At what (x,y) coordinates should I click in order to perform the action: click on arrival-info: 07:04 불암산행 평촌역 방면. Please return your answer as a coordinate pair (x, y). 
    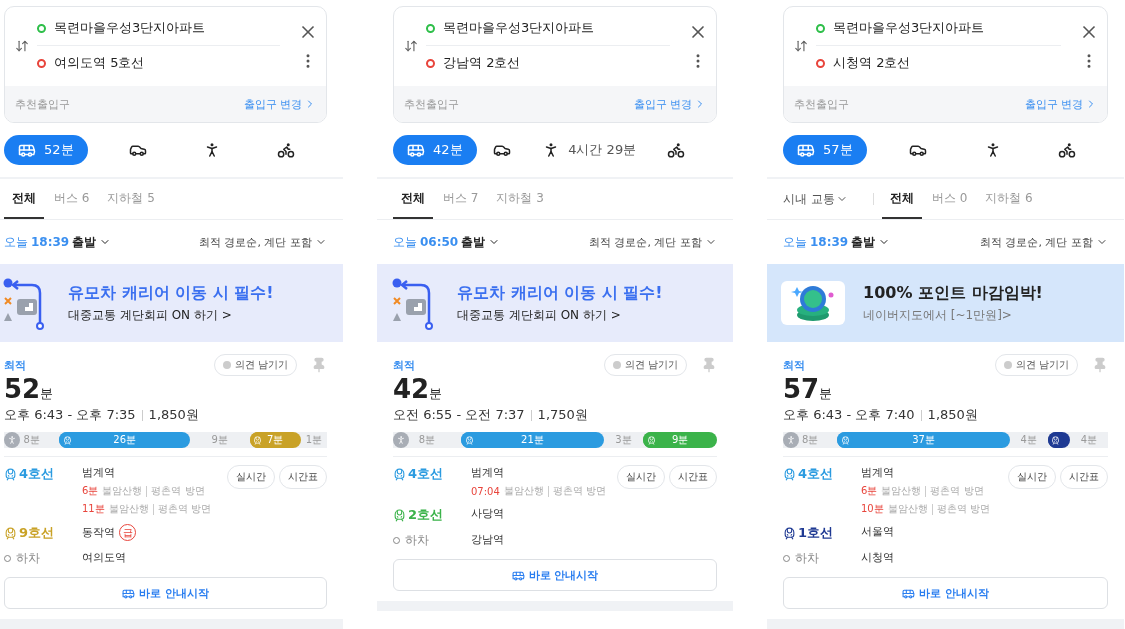
    Looking at the image, I should click on (539, 491).